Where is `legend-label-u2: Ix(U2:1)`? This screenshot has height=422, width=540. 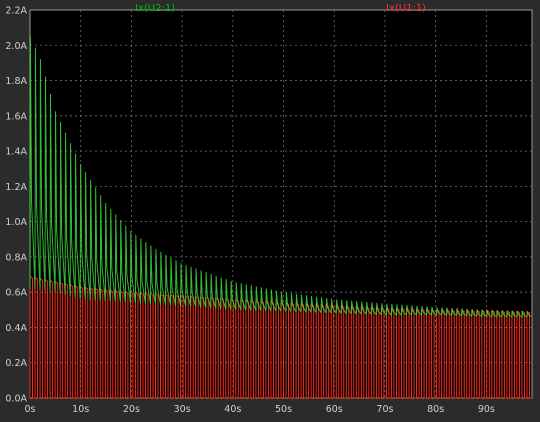
legend-label-u2: Ix(U2:1) is located at coordinates (155, 8).